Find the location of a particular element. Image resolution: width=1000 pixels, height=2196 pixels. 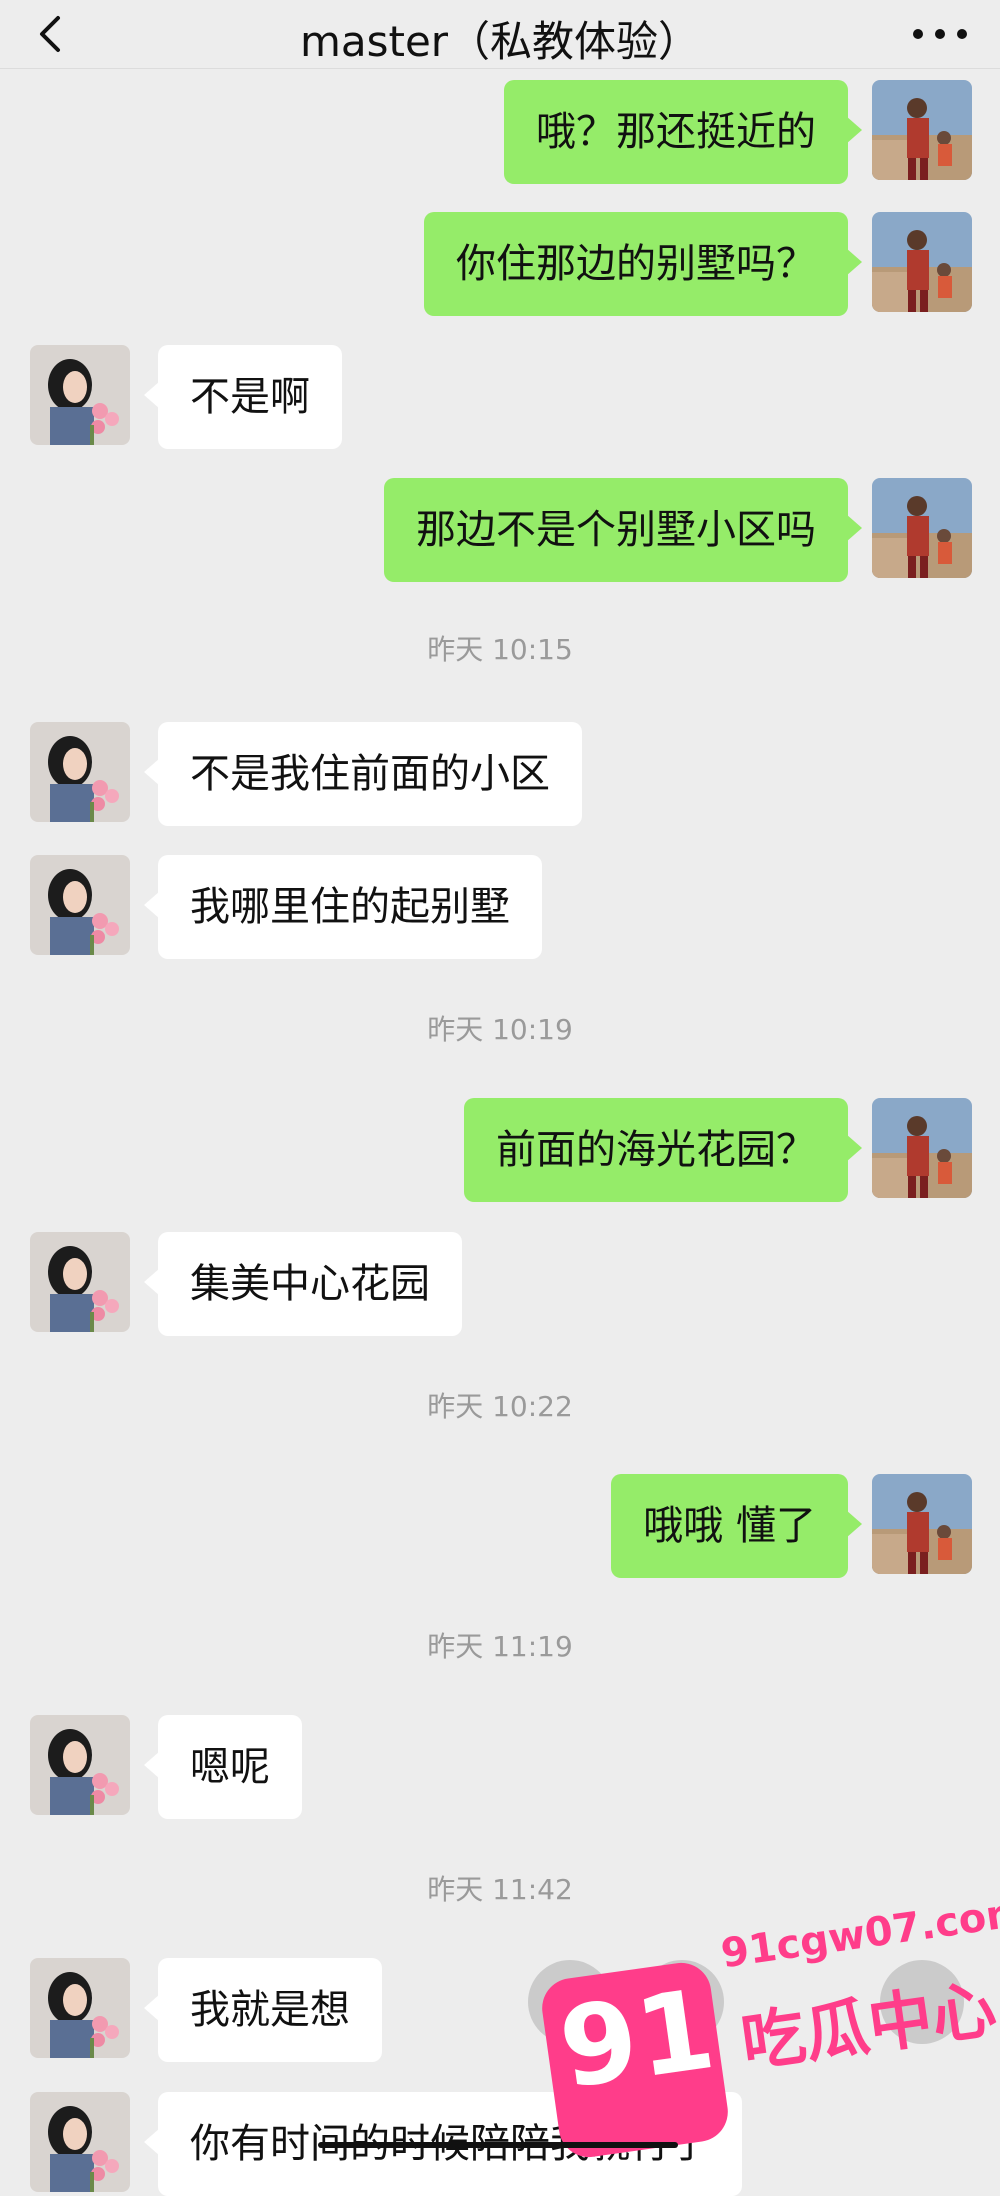

received-message: 不是啊 is located at coordinates (500, 397).